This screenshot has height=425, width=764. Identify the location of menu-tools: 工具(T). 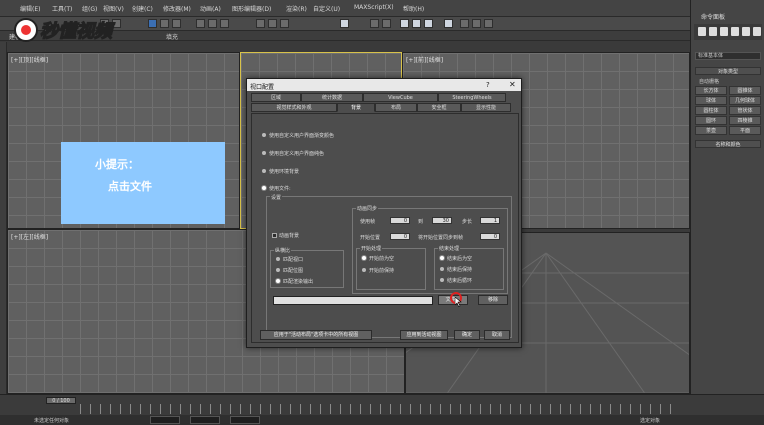
(62, 8).